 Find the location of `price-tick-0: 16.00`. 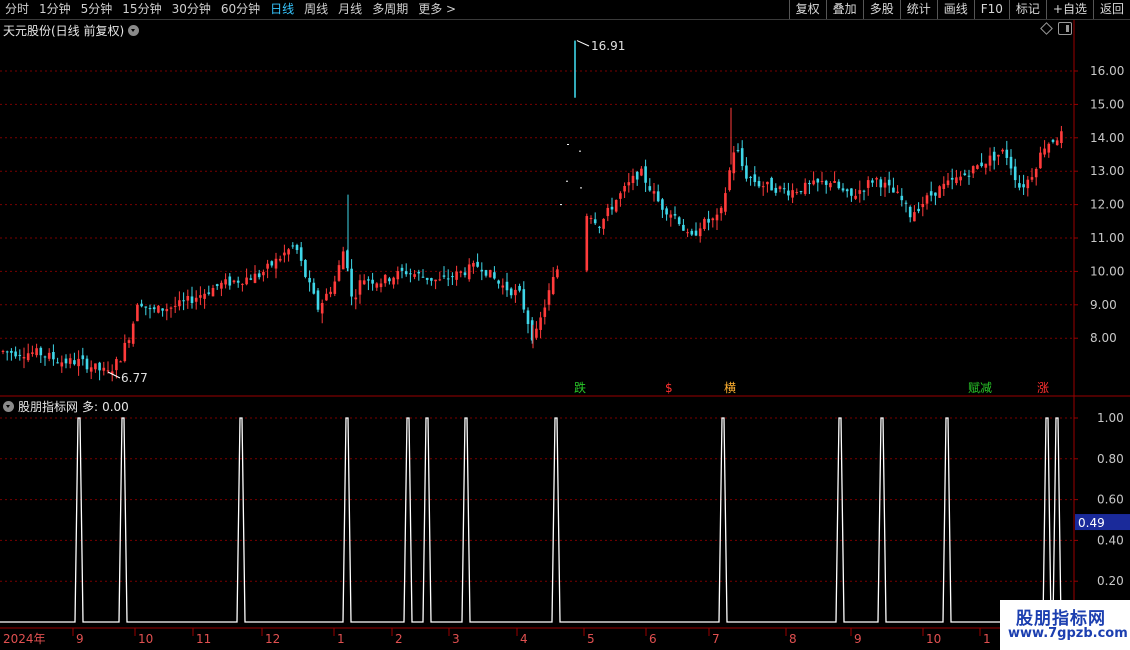

price-tick-0: 16.00 is located at coordinates (1107, 71).